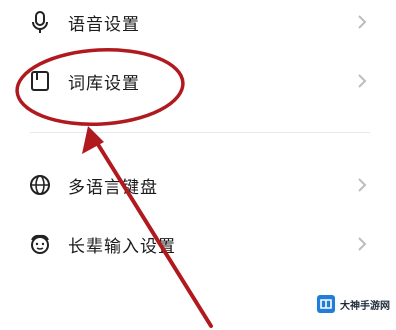  What do you see at coordinates (326, 304) in the screenshot?
I see `watermark-logo-icon` at bounding box center [326, 304].